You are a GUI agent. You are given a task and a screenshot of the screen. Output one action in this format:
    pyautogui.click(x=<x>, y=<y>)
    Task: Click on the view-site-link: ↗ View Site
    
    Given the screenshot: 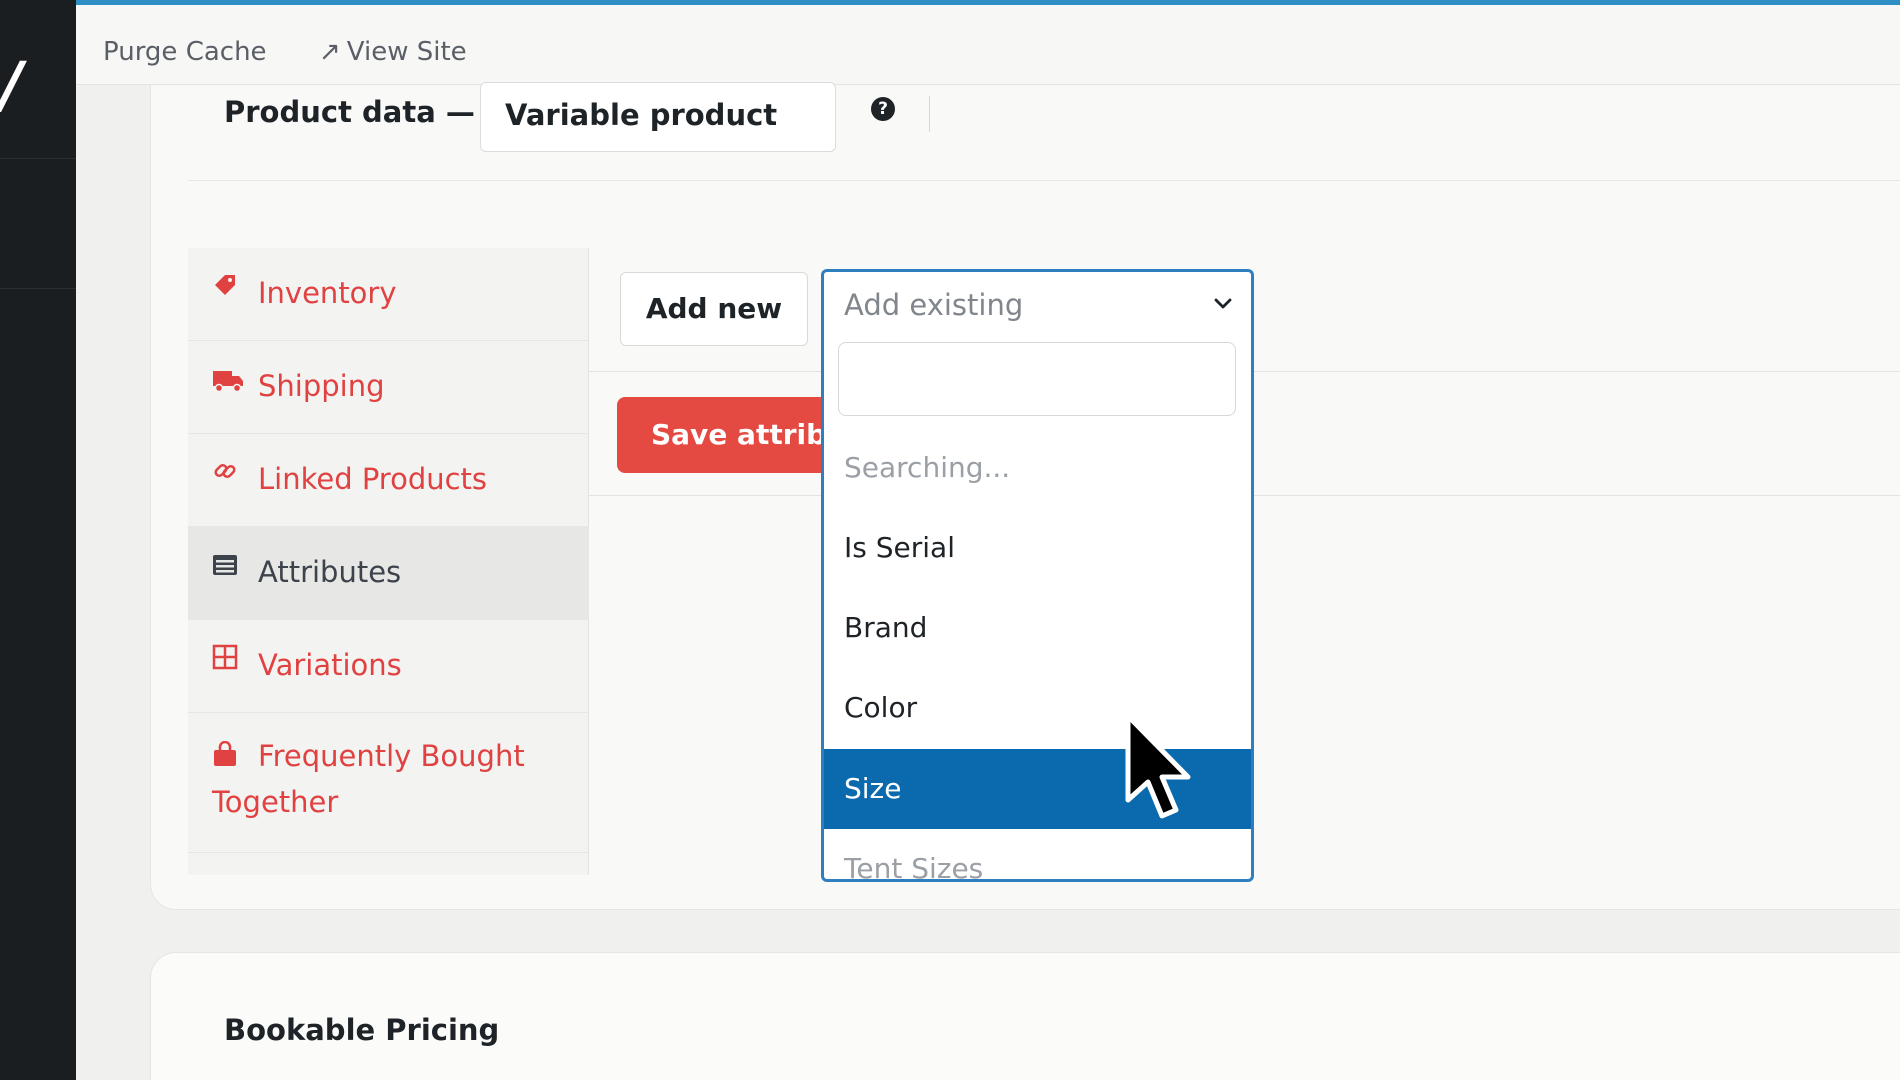 What is the action you would take?
    pyautogui.click(x=393, y=52)
    